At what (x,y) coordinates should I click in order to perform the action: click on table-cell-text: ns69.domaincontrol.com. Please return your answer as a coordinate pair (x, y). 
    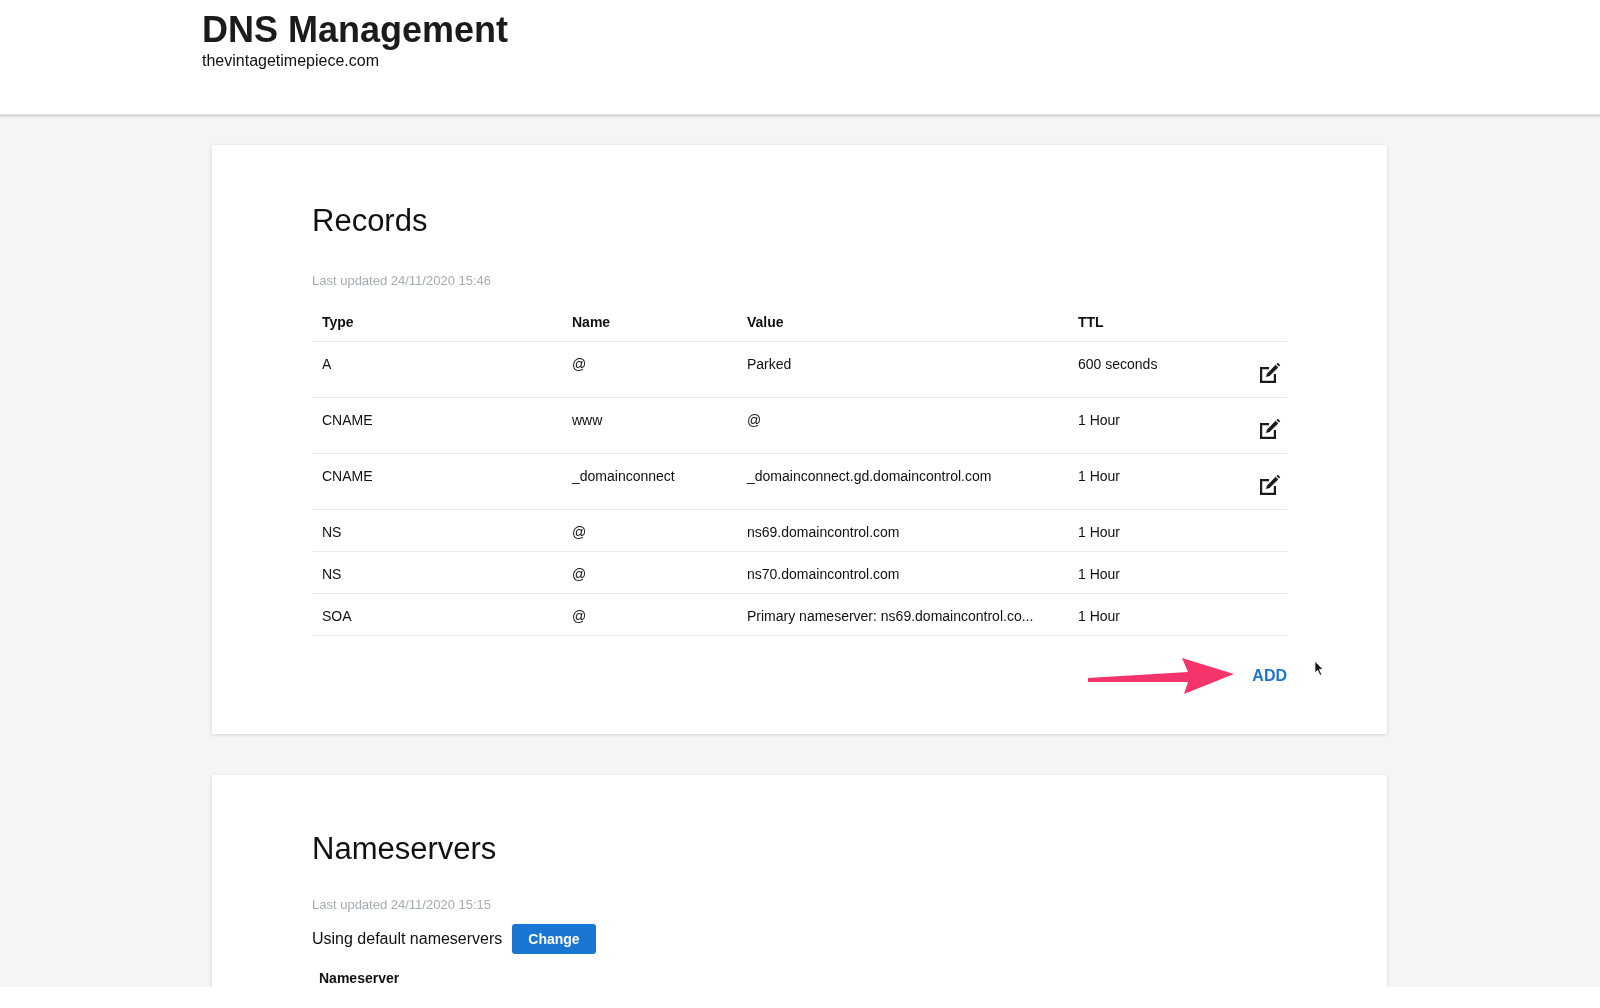
    Looking at the image, I should click on (824, 532).